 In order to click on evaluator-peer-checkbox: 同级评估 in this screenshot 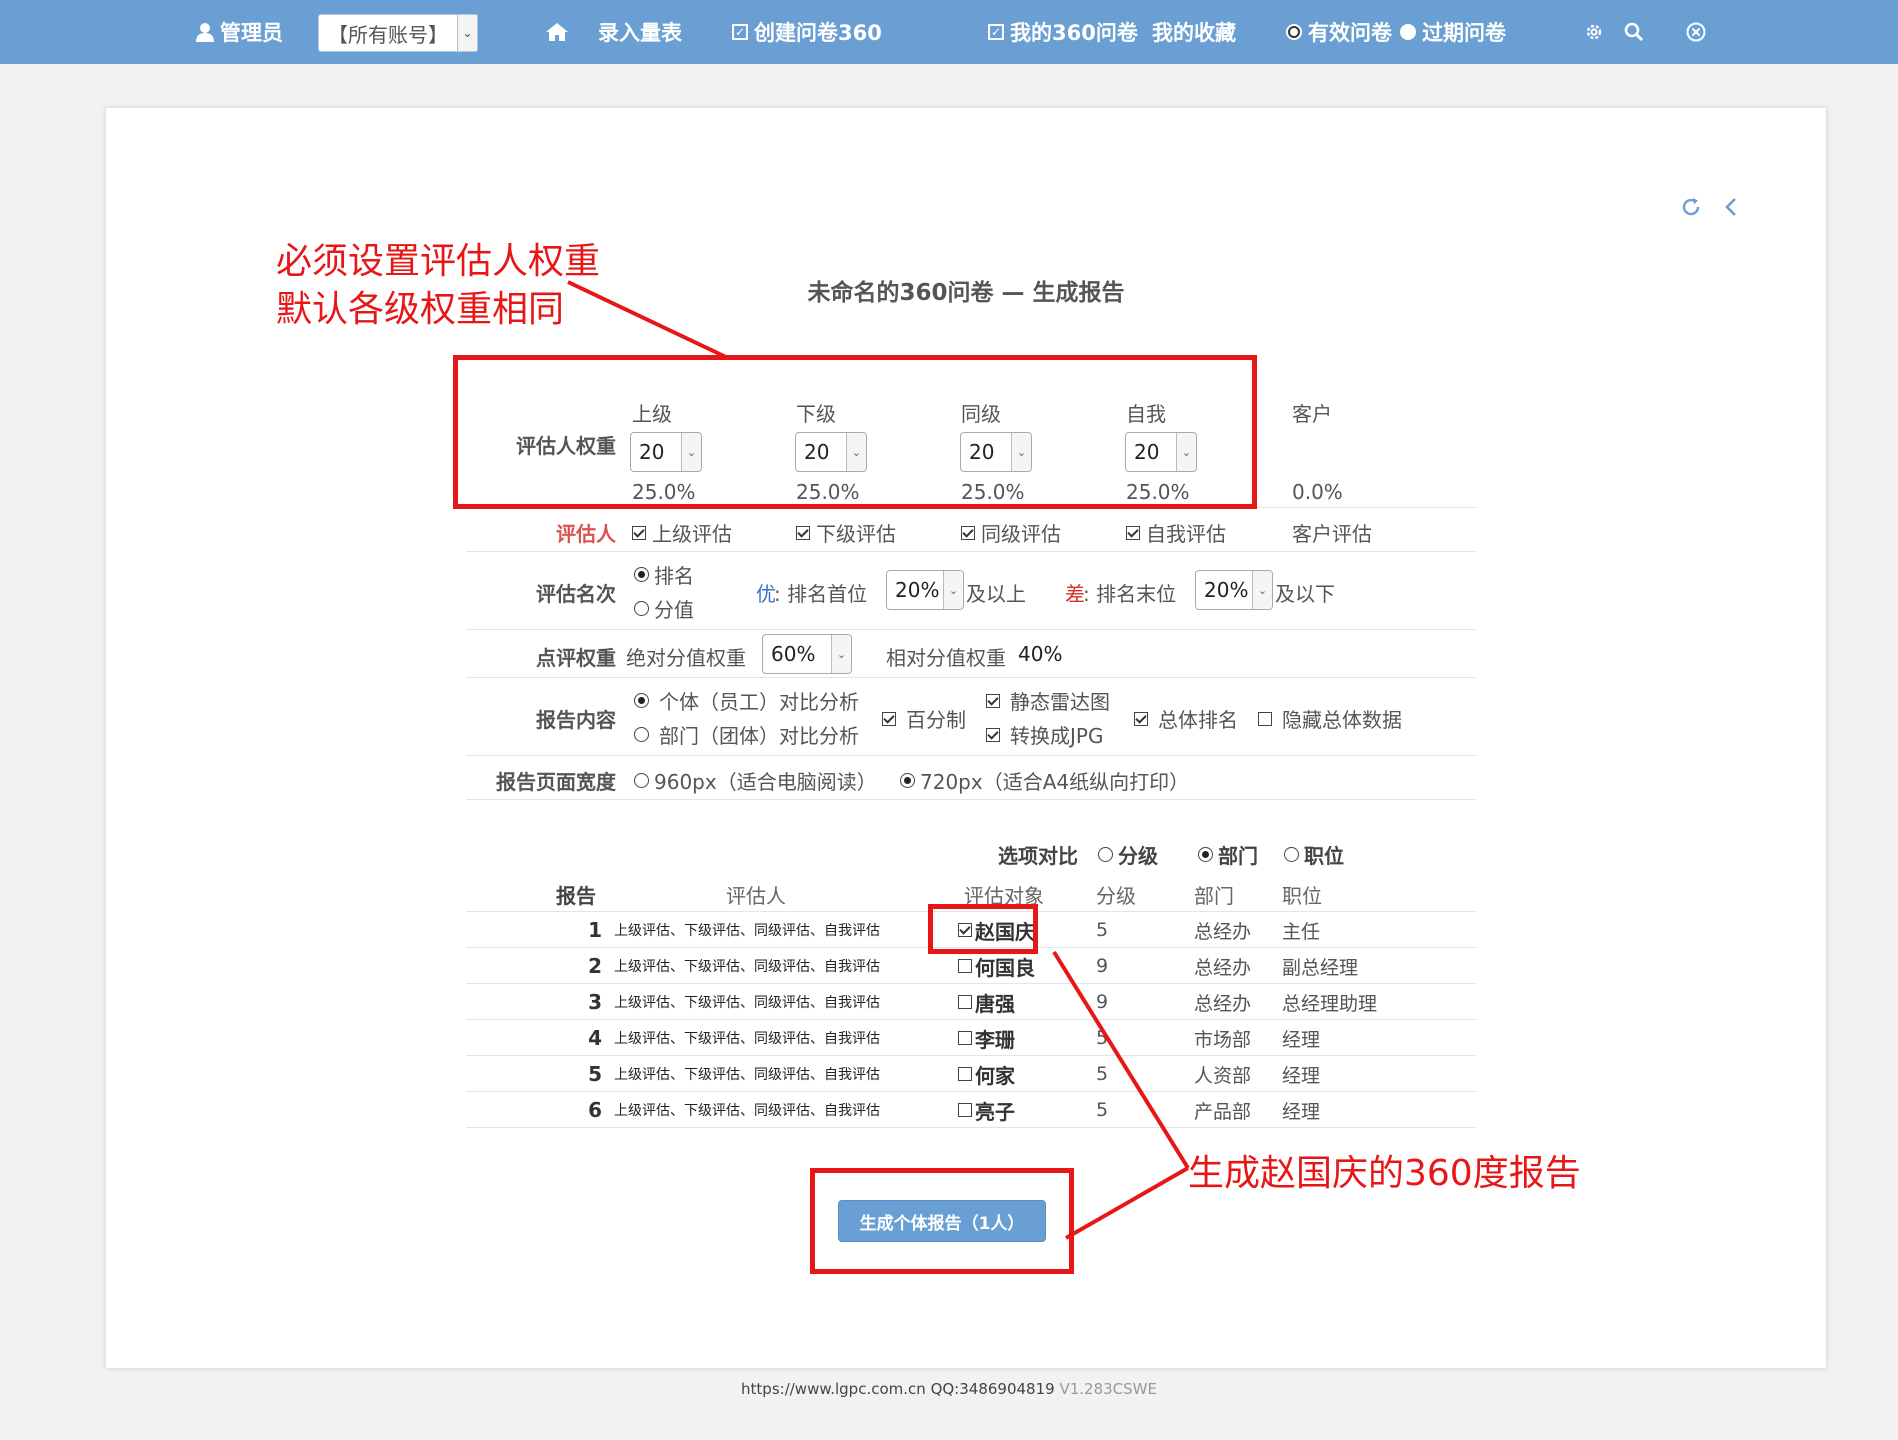, I will do `click(1011, 532)`.